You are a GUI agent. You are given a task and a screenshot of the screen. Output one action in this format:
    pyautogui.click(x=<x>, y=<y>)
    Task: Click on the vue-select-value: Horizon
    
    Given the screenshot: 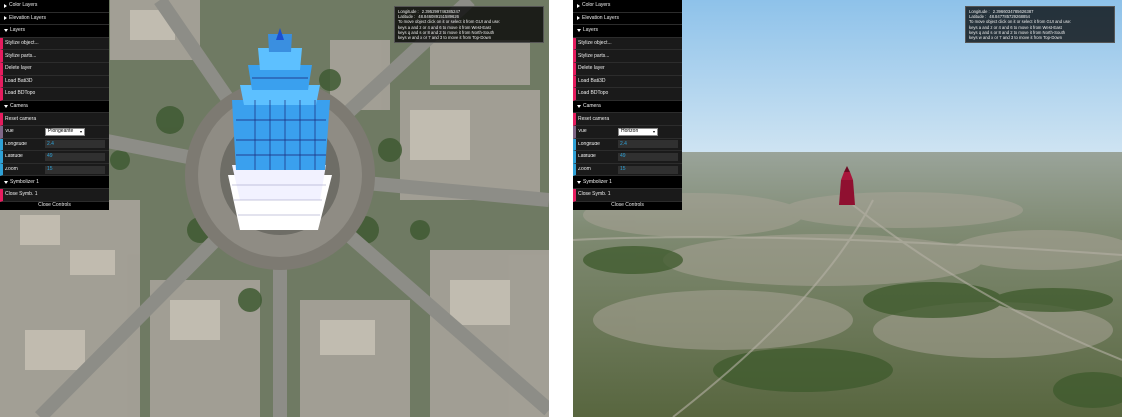 What is the action you would take?
    pyautogui.click(x=630, y=131)
    